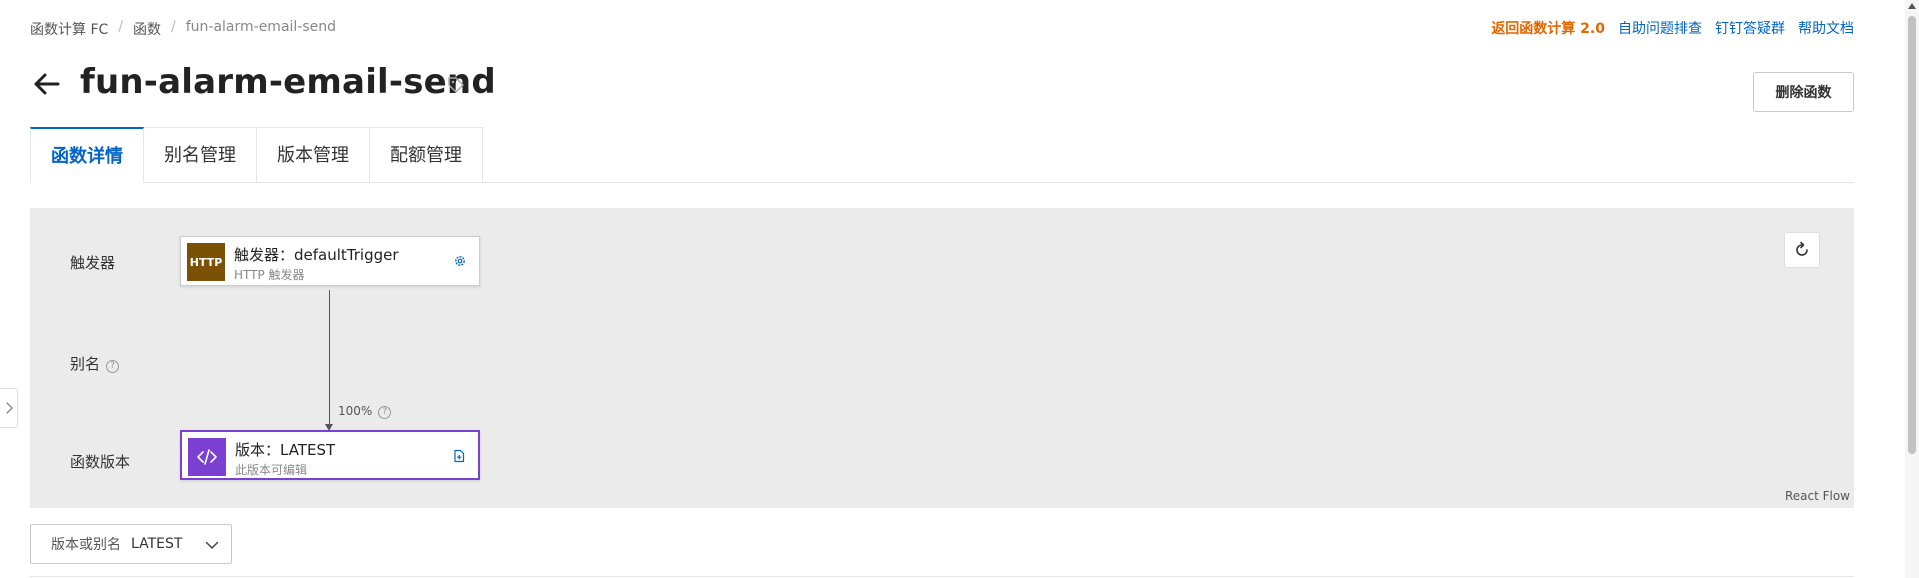  Describe the element at coordinates (46, 84) in the screenshot. I see `back-arrow-icon` at that location.